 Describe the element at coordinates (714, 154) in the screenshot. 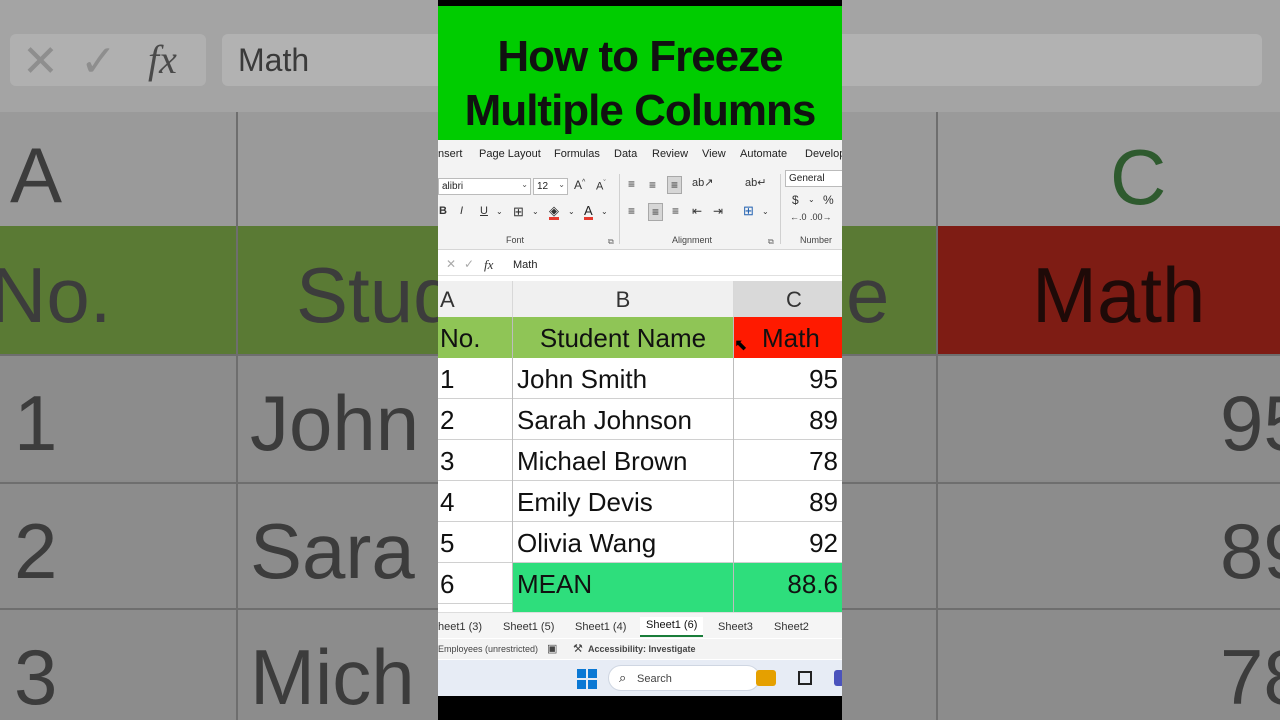

I see `tab-view: View` at that location.